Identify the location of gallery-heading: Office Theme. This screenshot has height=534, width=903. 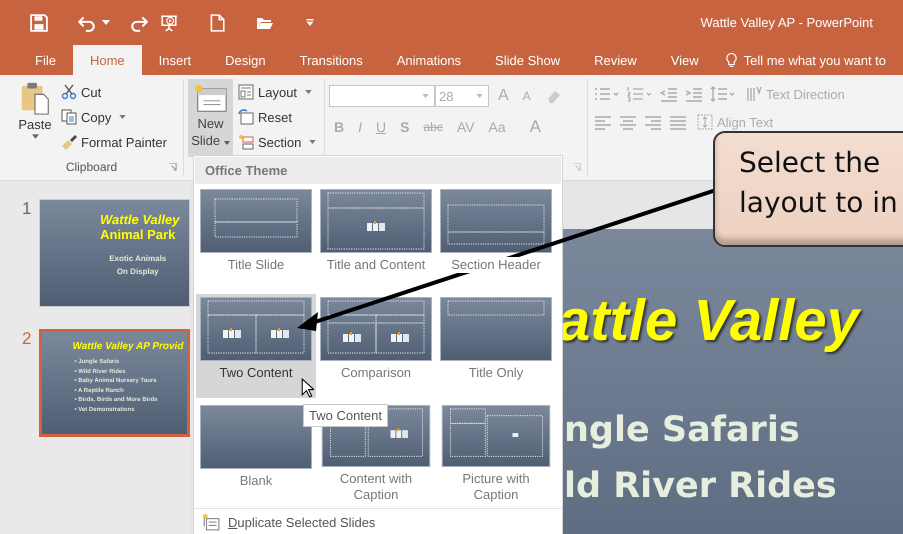
(378, 170).